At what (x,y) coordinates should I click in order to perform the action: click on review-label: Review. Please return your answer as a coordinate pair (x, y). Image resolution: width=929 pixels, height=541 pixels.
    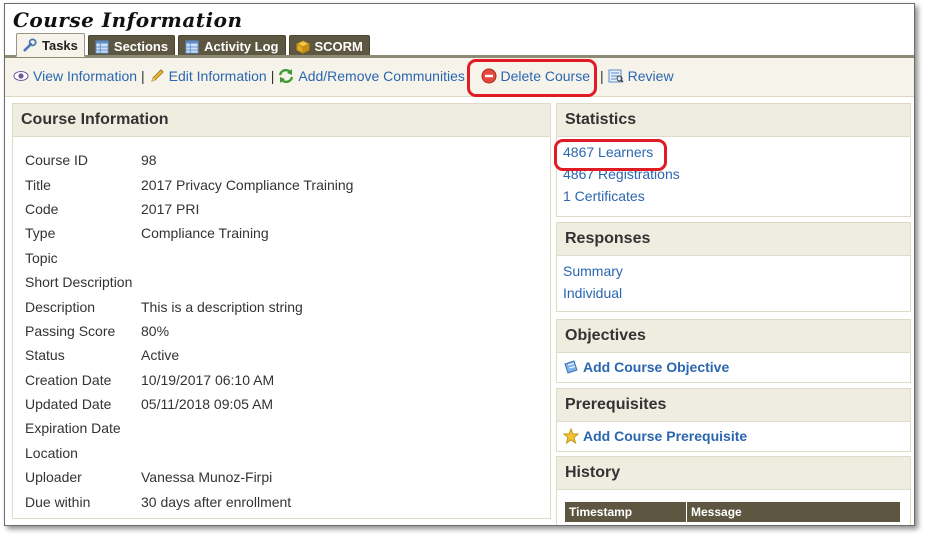
    Looking at the image, I should click on (650, 76).